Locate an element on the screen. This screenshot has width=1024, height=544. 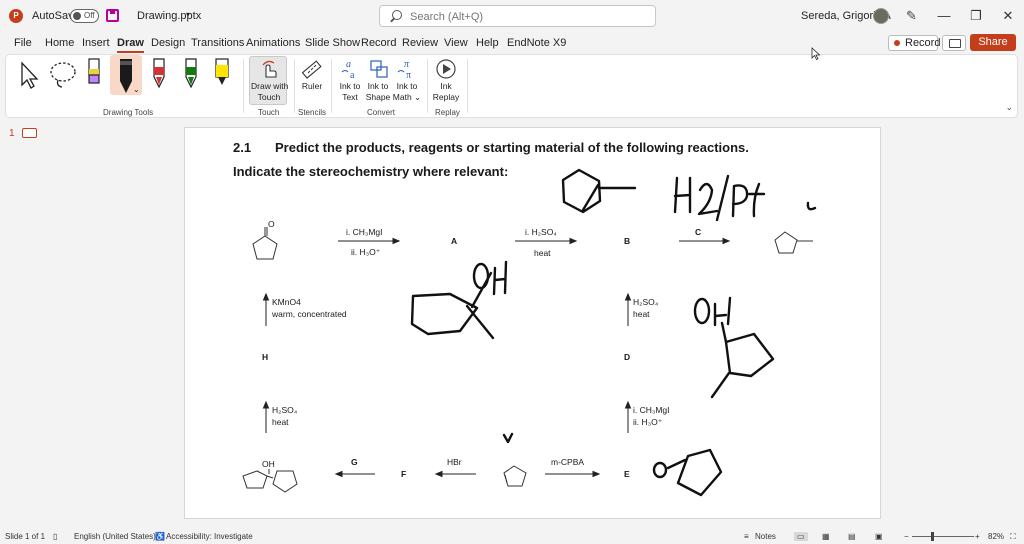
tab-endnote: EndNote X9 is located at coordinates (536, 43).